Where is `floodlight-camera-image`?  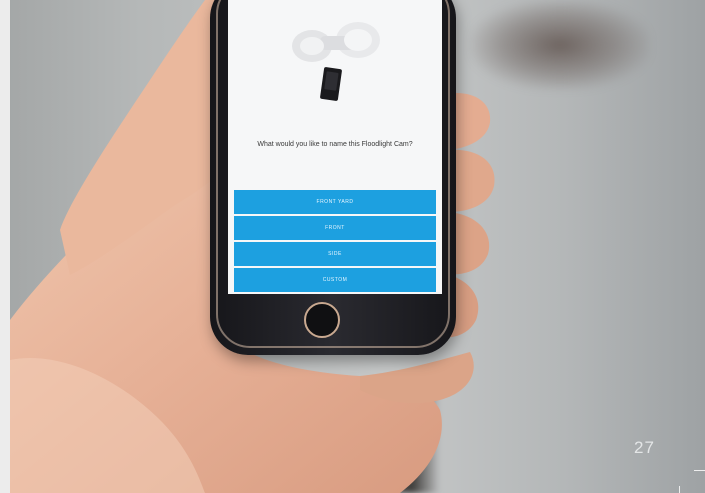 floodlight-camera-image is located at coordinates (336, 61).